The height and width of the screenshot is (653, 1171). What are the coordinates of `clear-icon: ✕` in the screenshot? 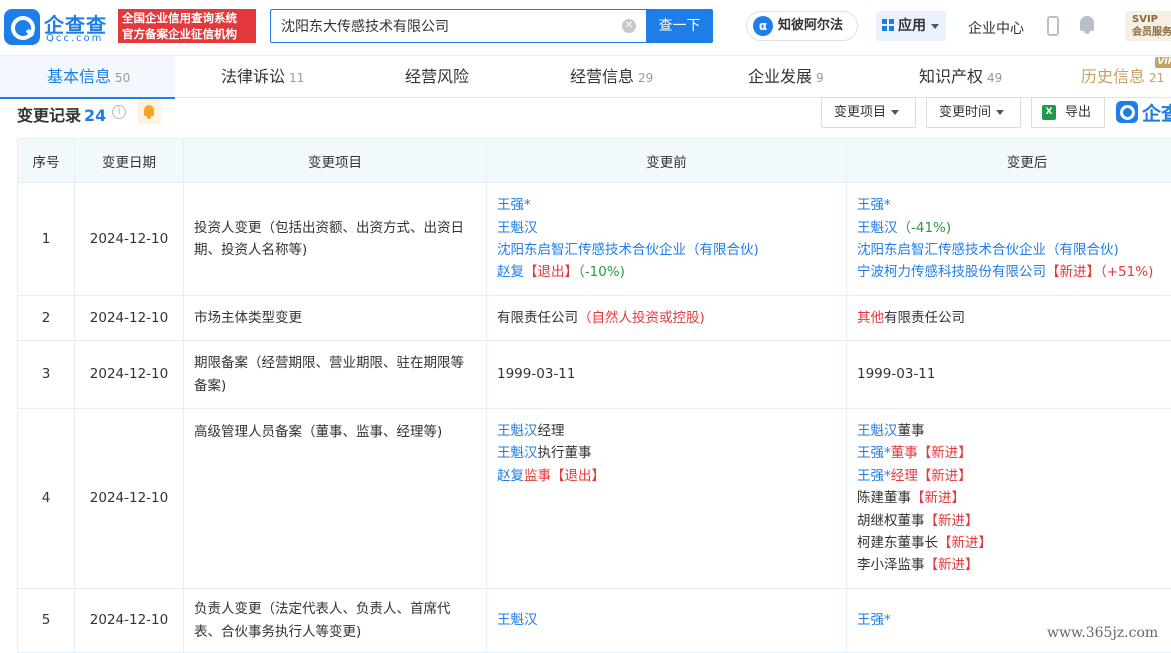 It's located at (629, 26).